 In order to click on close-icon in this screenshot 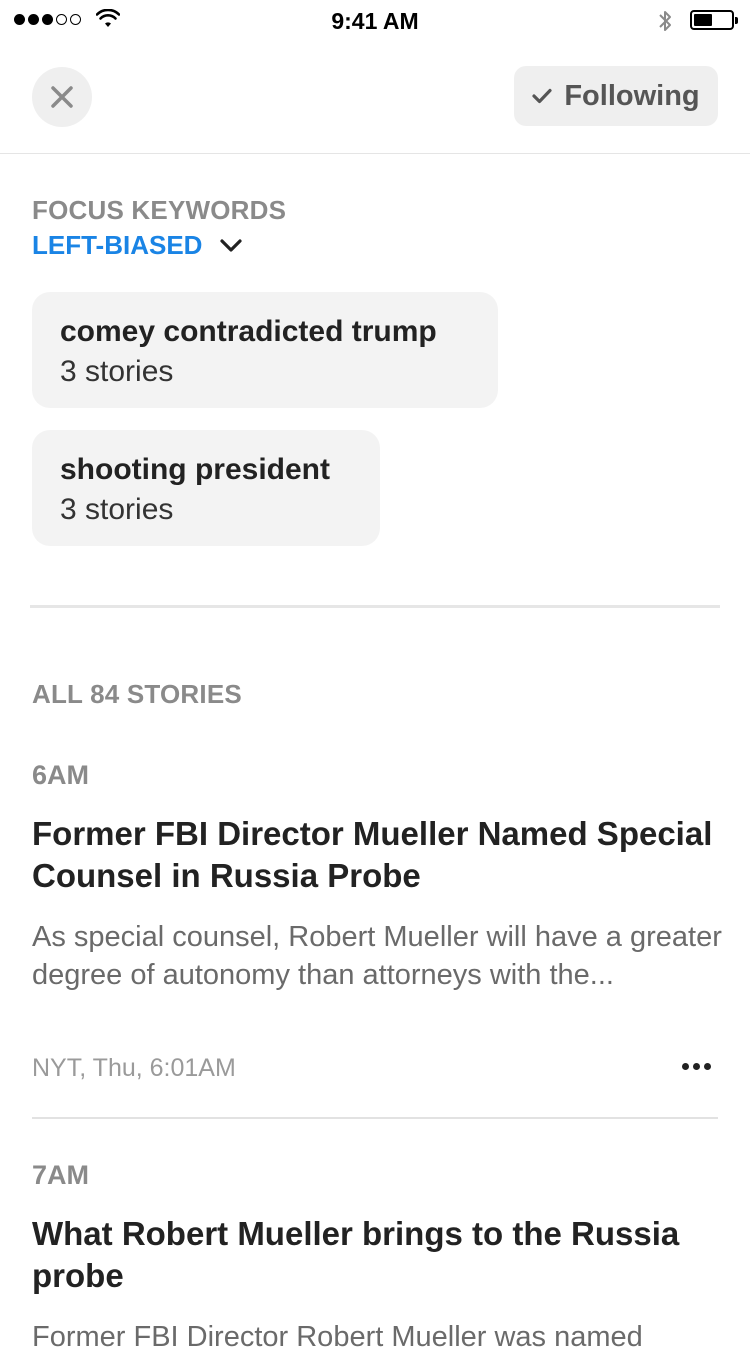, I will do `click(62, 97)`.